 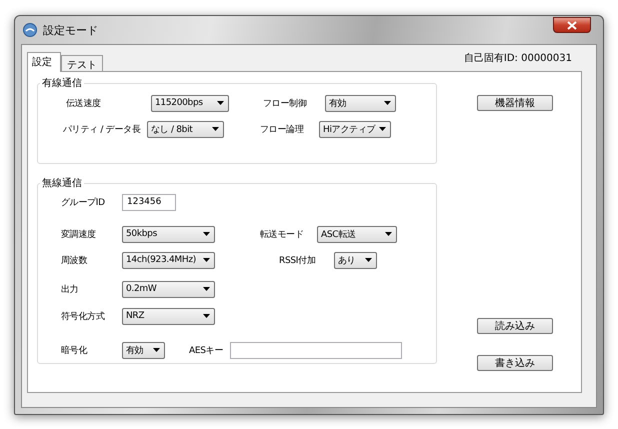 I want to click on close-icon, so click(x=572, y=25).